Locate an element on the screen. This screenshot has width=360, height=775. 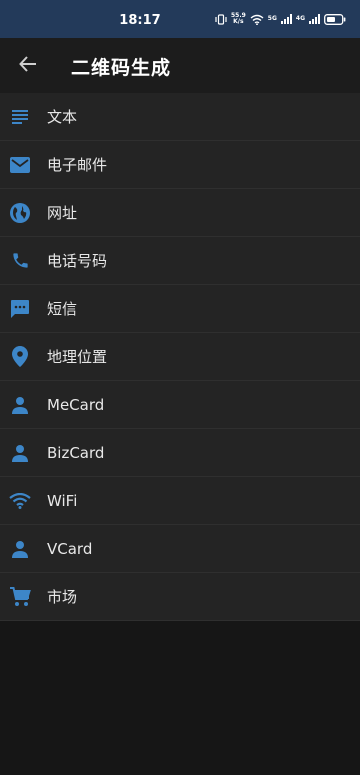
list-item-mecard: MeCard is located at coordinates (180, 405).